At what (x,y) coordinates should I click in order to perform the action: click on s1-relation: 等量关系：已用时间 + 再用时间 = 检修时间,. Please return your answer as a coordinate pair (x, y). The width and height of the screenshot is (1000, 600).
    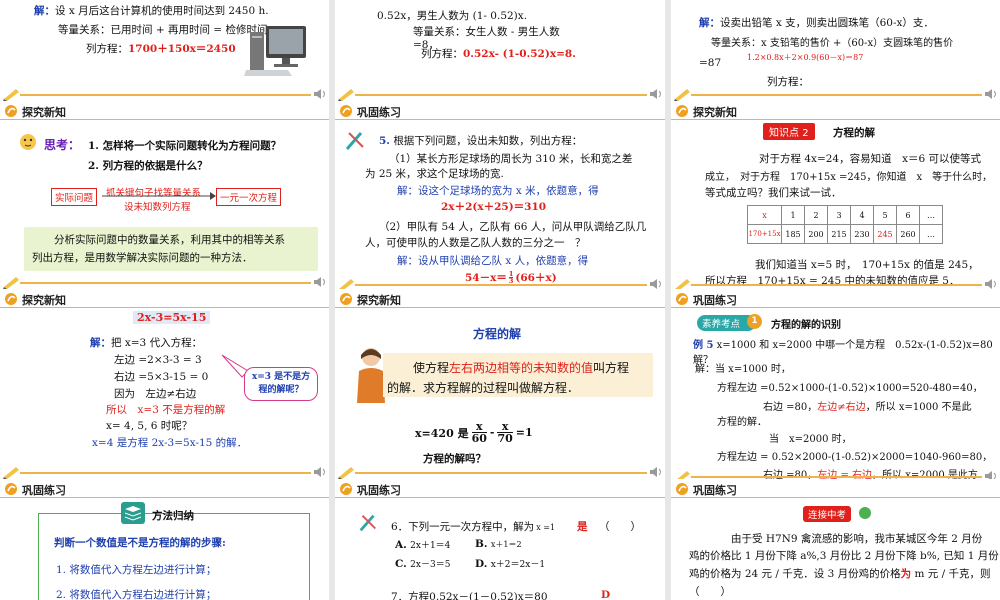
    Looking at the image, I should click on (164, 30).